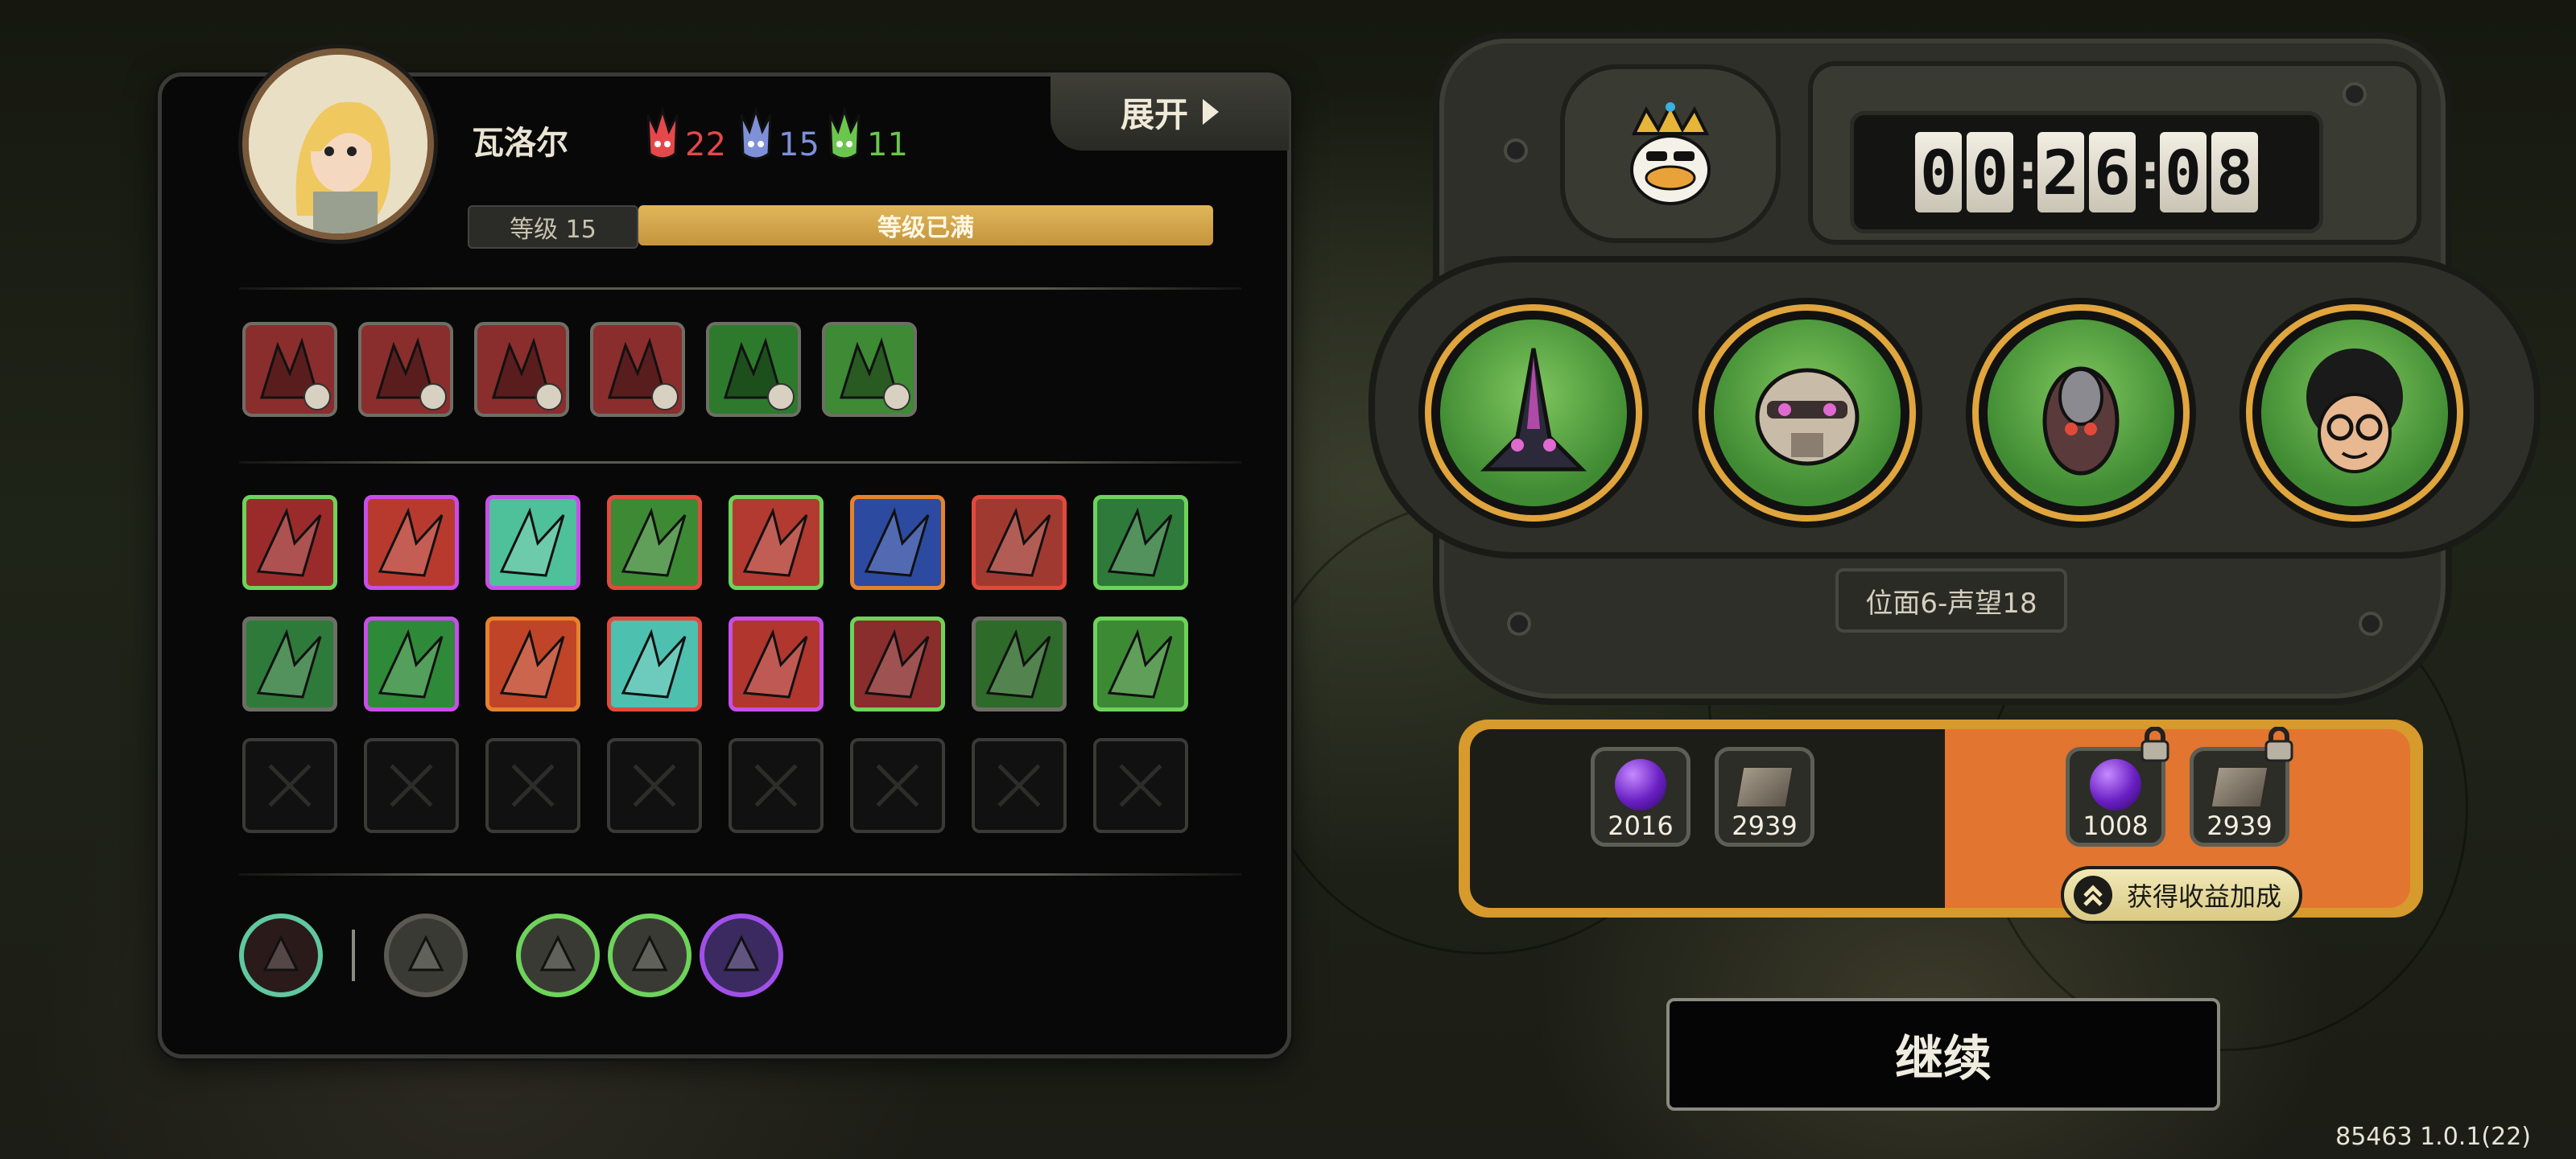 The width and height of the screenshot is (2576, 1159). Describe the element at coordinates (289, 664) in the screenshot. I see `skill-spikes-icon` at that location.